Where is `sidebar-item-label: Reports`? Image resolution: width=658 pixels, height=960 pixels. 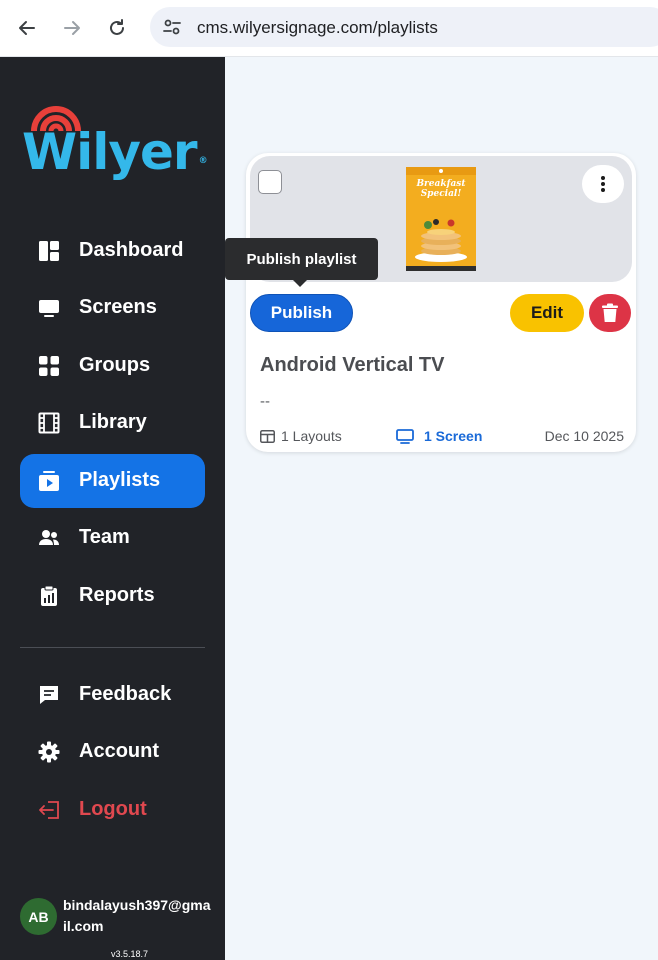
sidebar-item-label: Reports is located at coordinates (117, 595).